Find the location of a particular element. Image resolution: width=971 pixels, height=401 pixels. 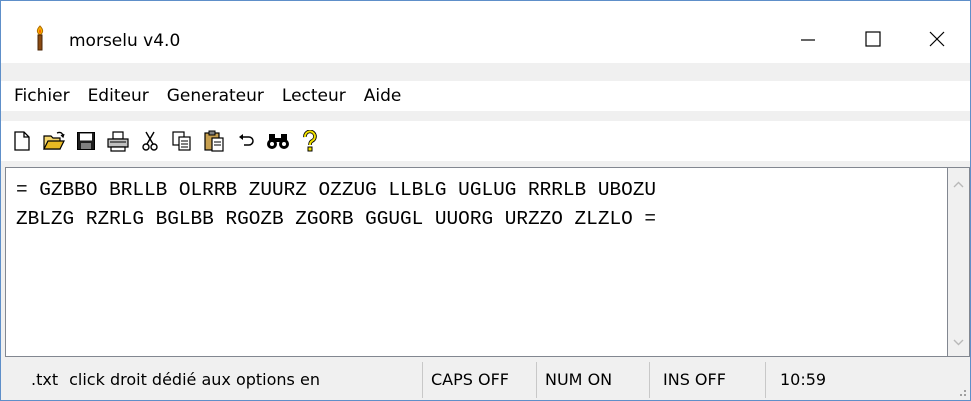

chevron-down-icon is located at coordinates (958, 342).